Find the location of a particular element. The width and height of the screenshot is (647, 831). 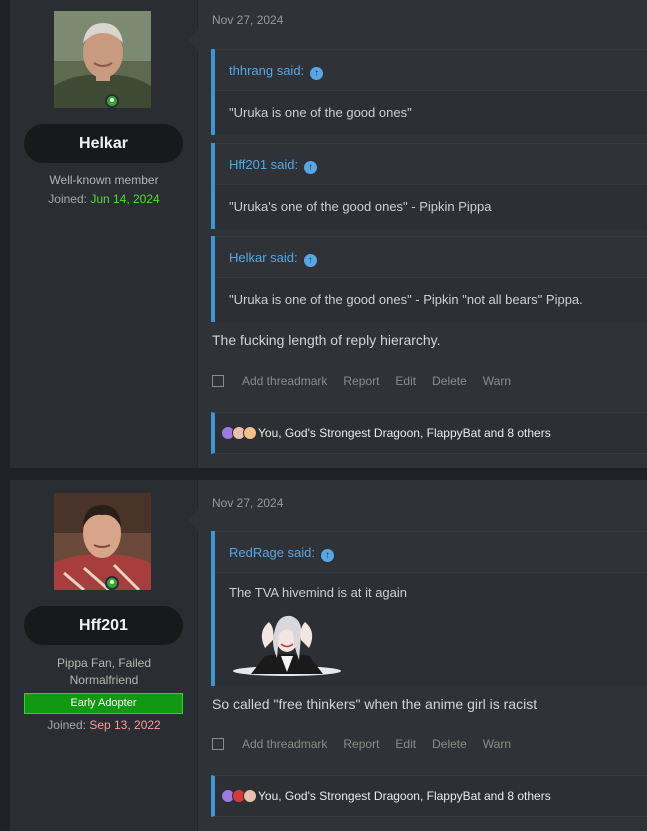

quote-text: "Uruka is one of the good ones" is located at coordinates (320, 112).